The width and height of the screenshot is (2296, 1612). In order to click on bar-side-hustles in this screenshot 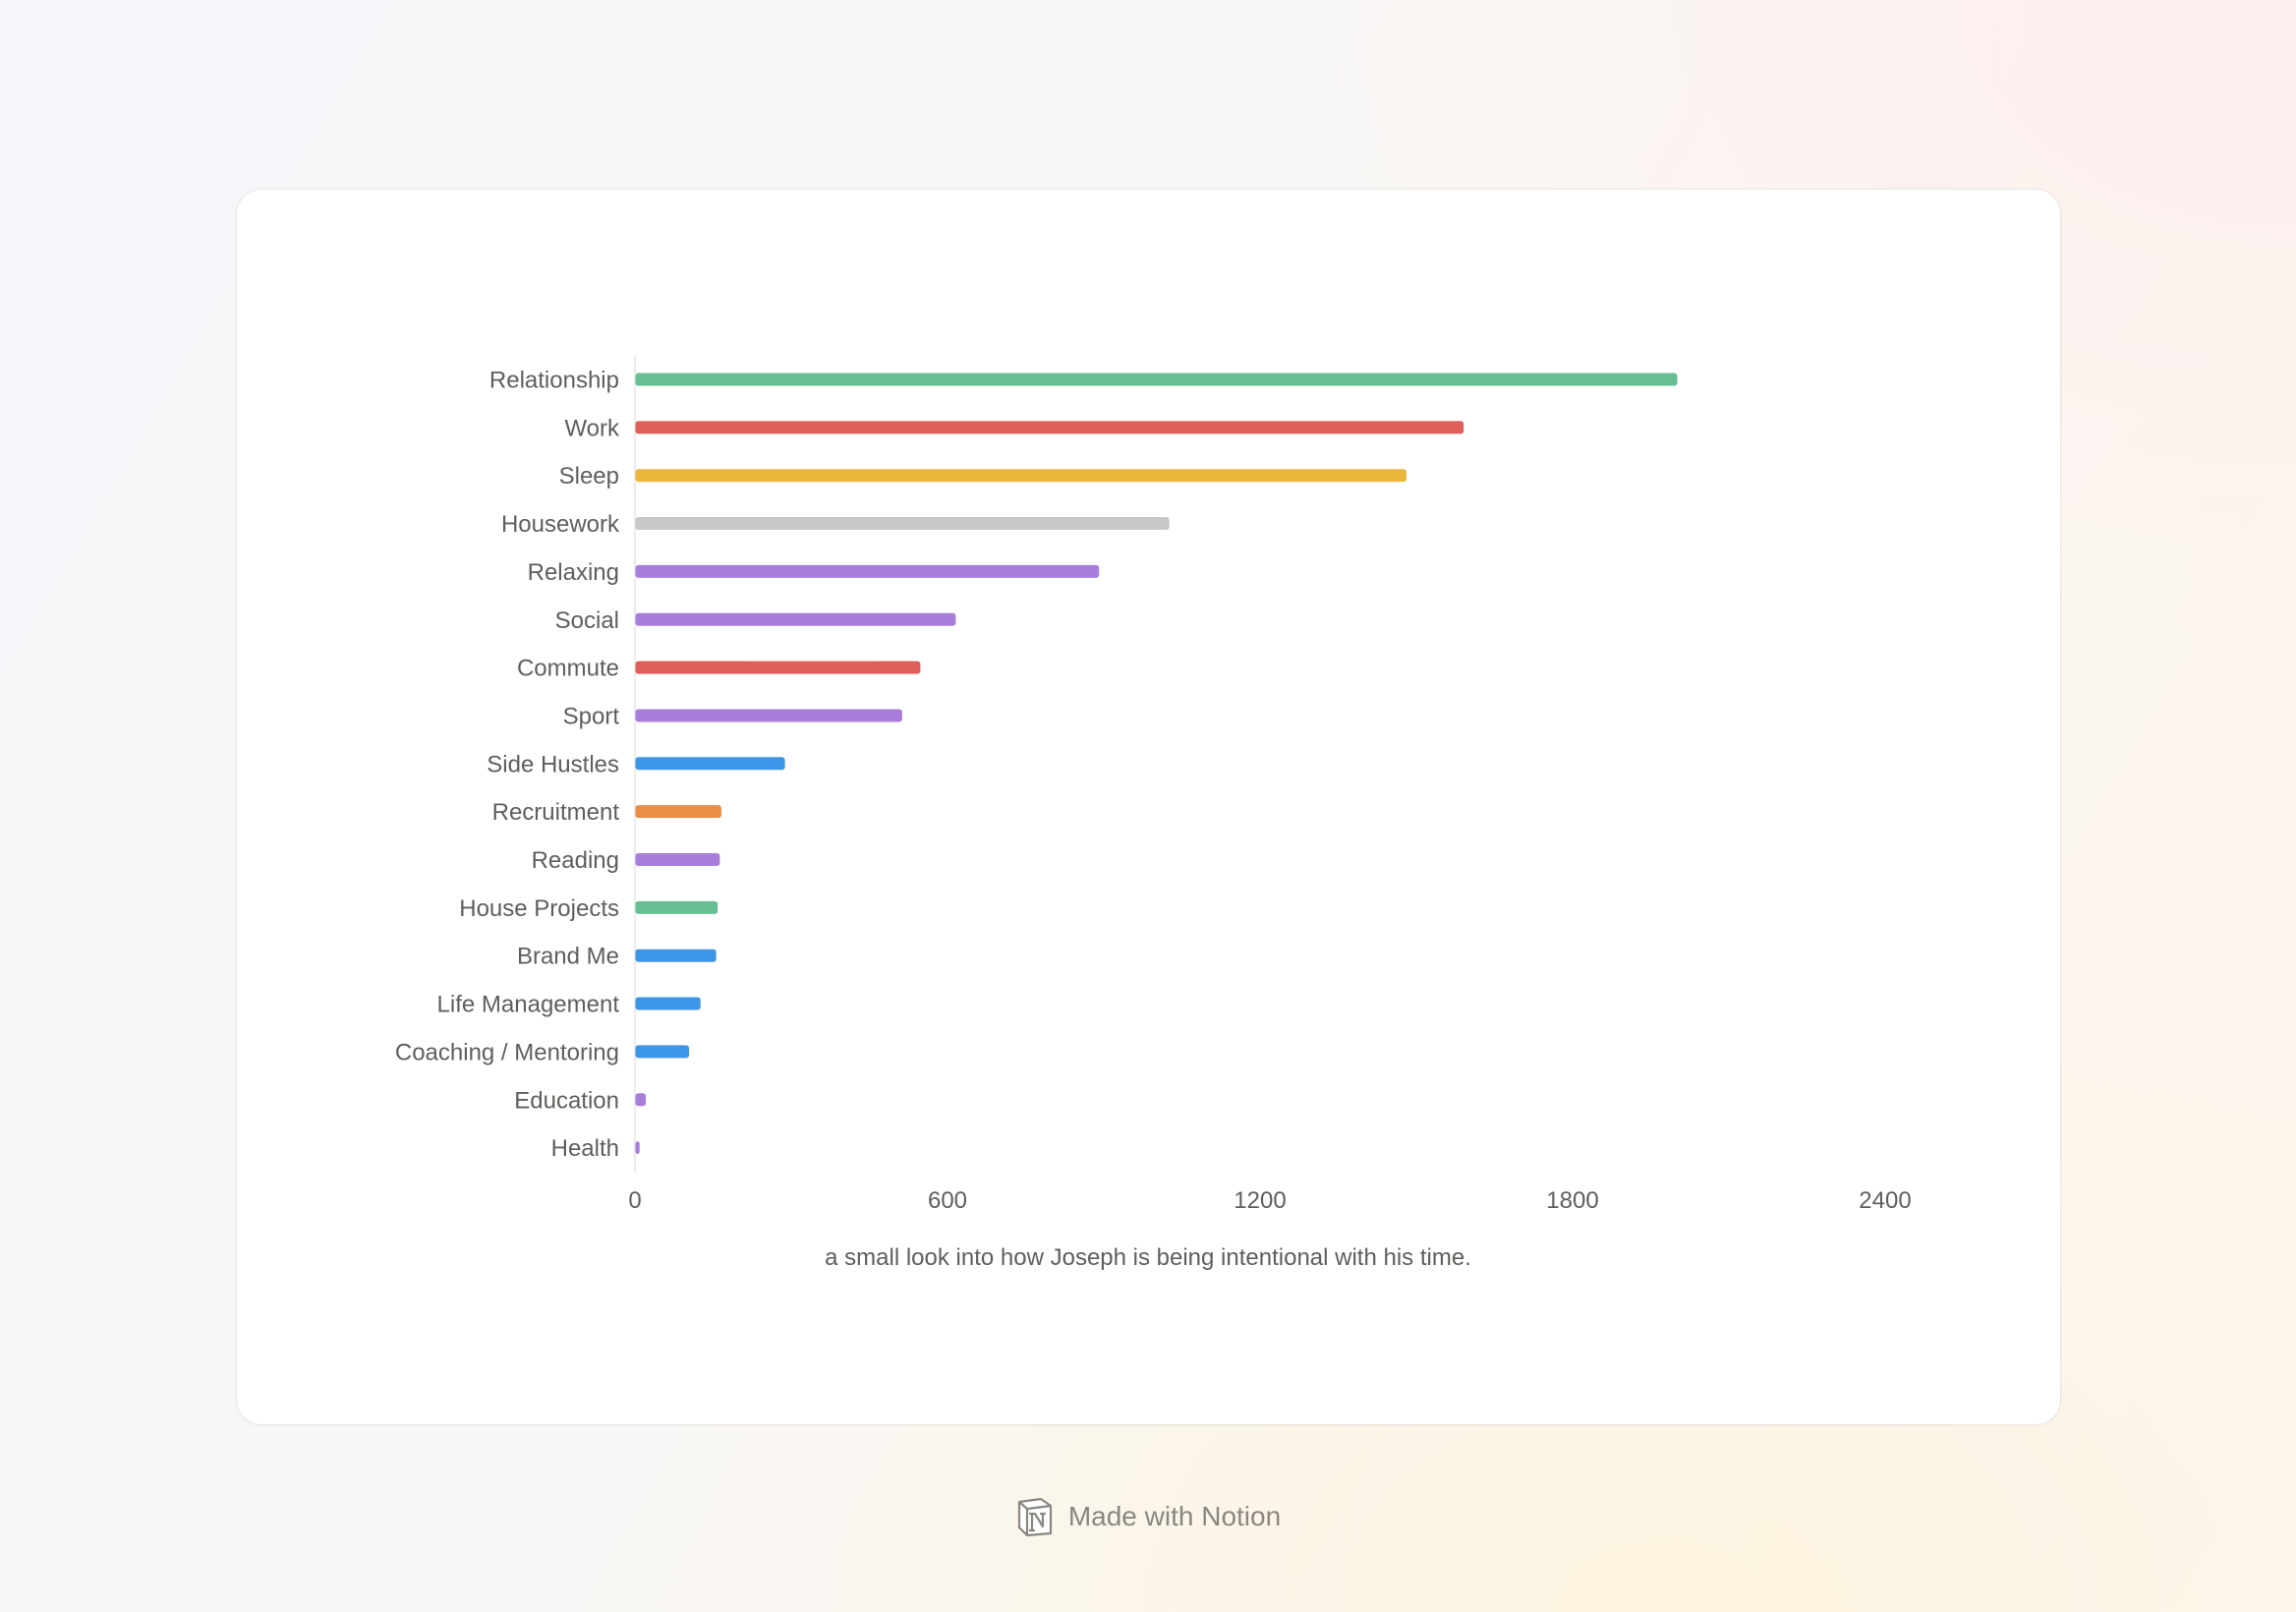, I will do `click(710, 764)`.